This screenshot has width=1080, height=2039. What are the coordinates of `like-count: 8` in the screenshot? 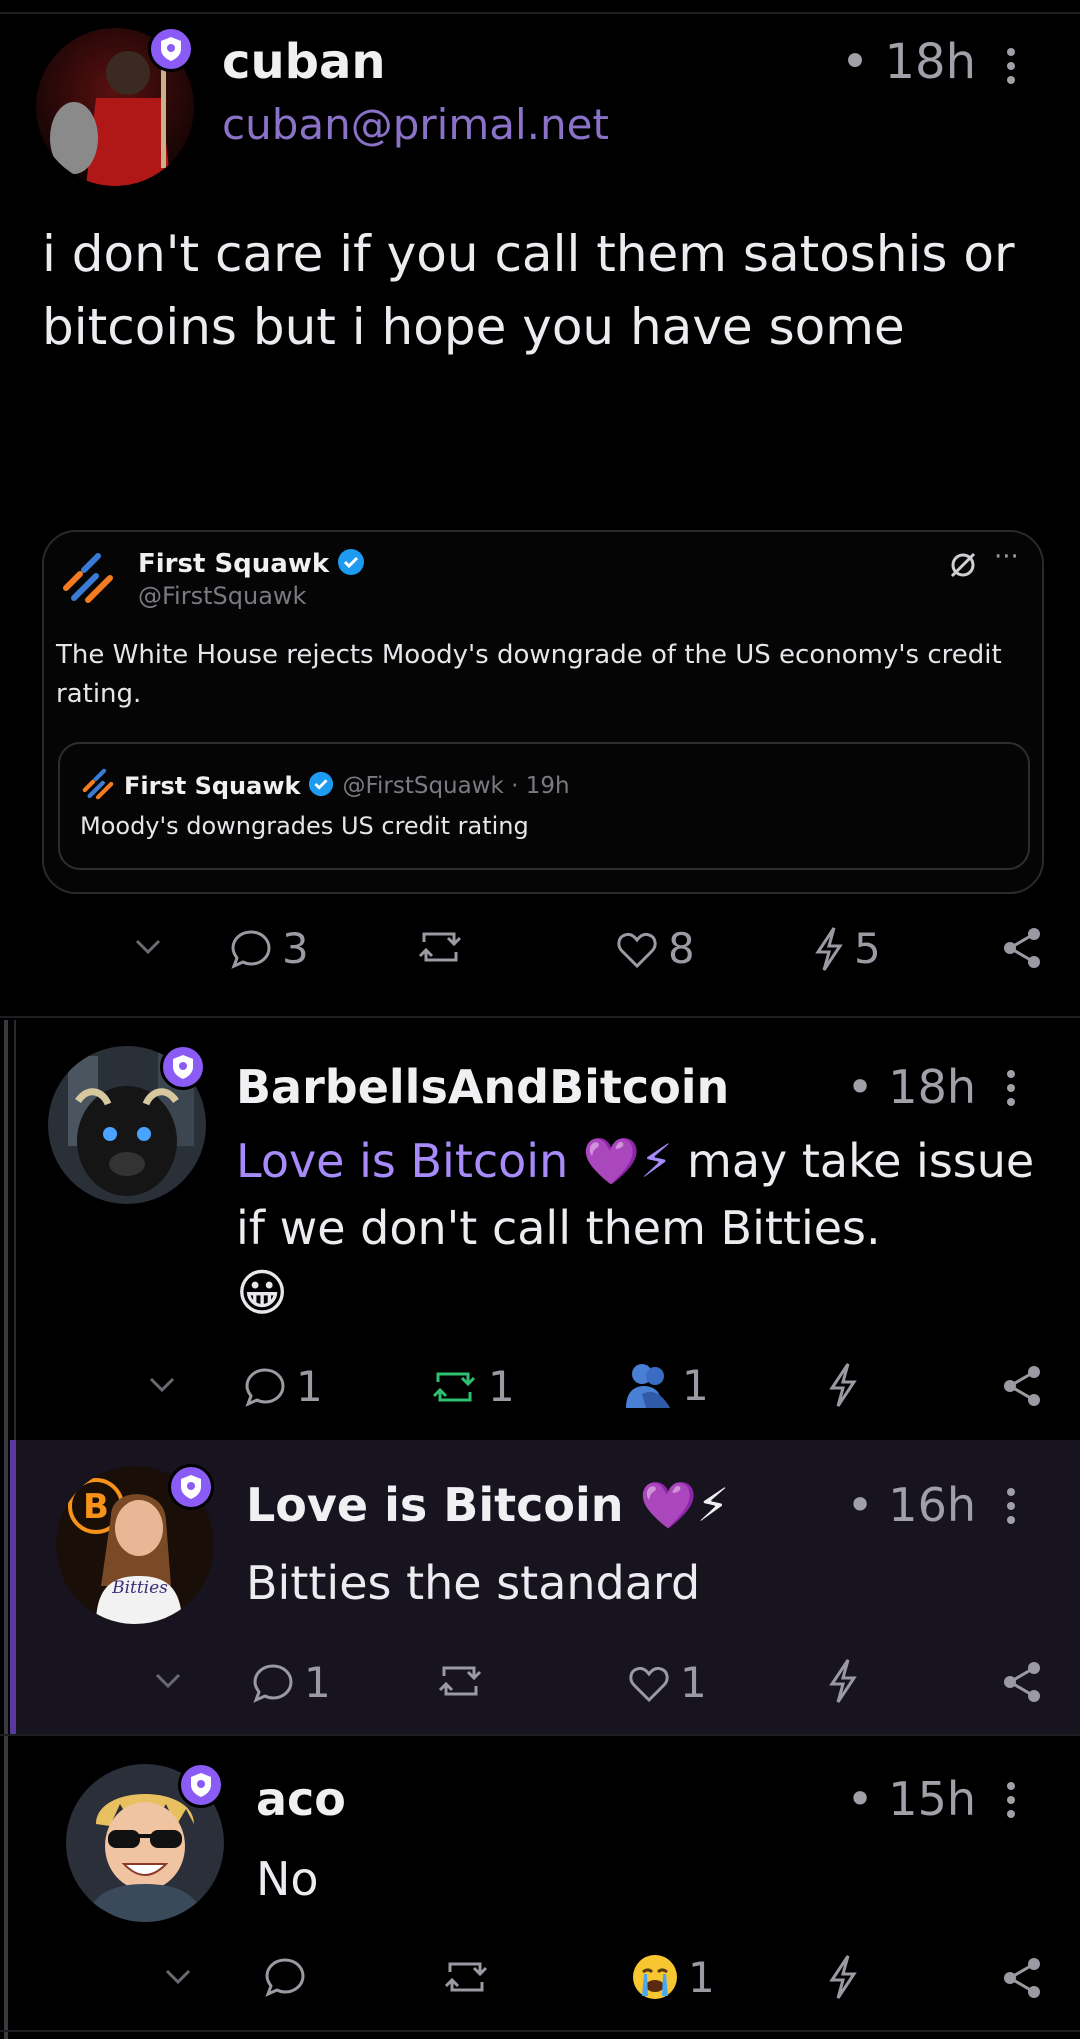 It's located at (681, 948).